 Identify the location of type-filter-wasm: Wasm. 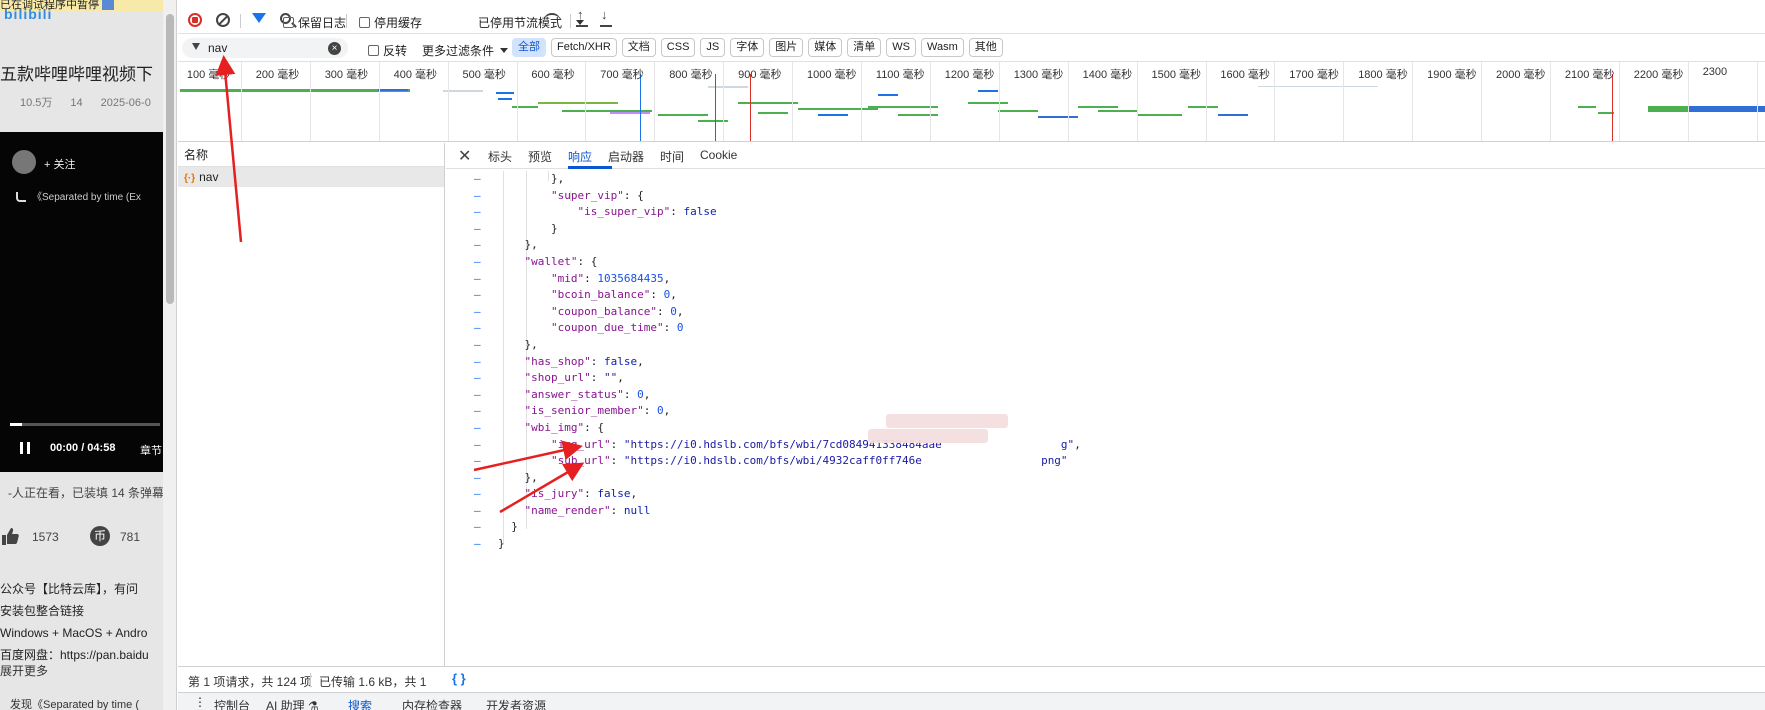
(942, 47).